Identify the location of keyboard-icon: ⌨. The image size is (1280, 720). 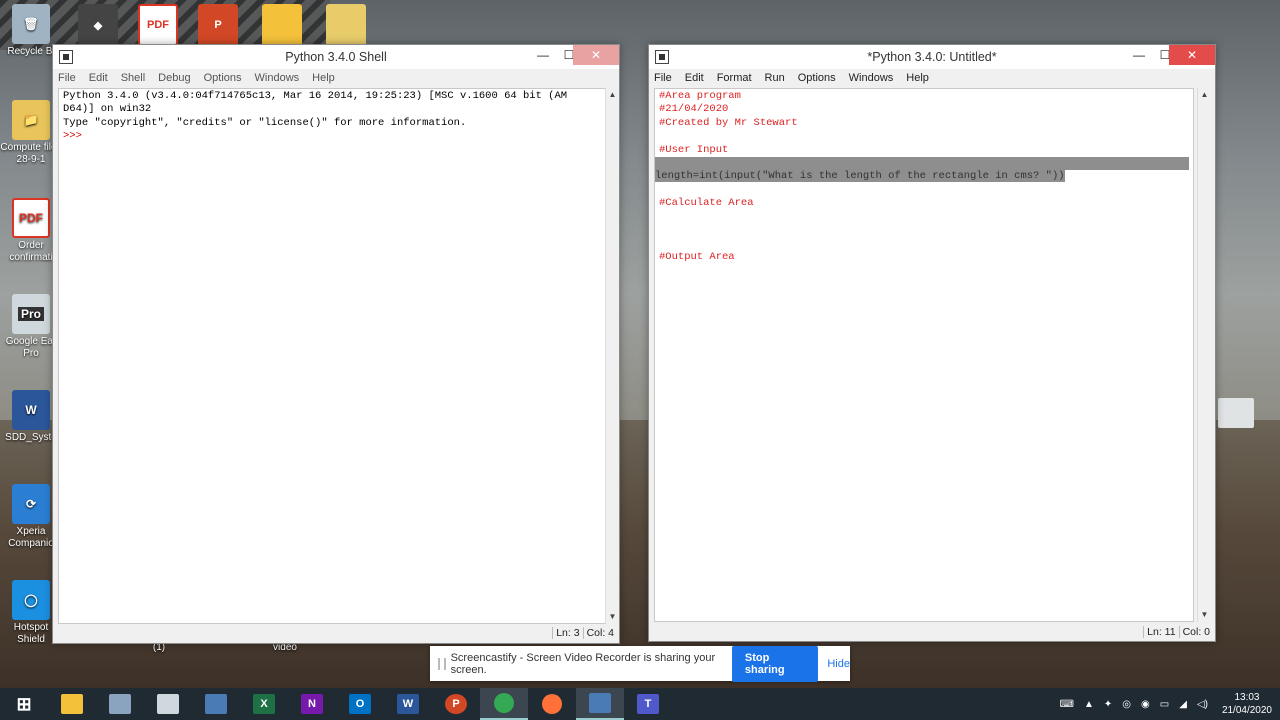
(1067, 704).